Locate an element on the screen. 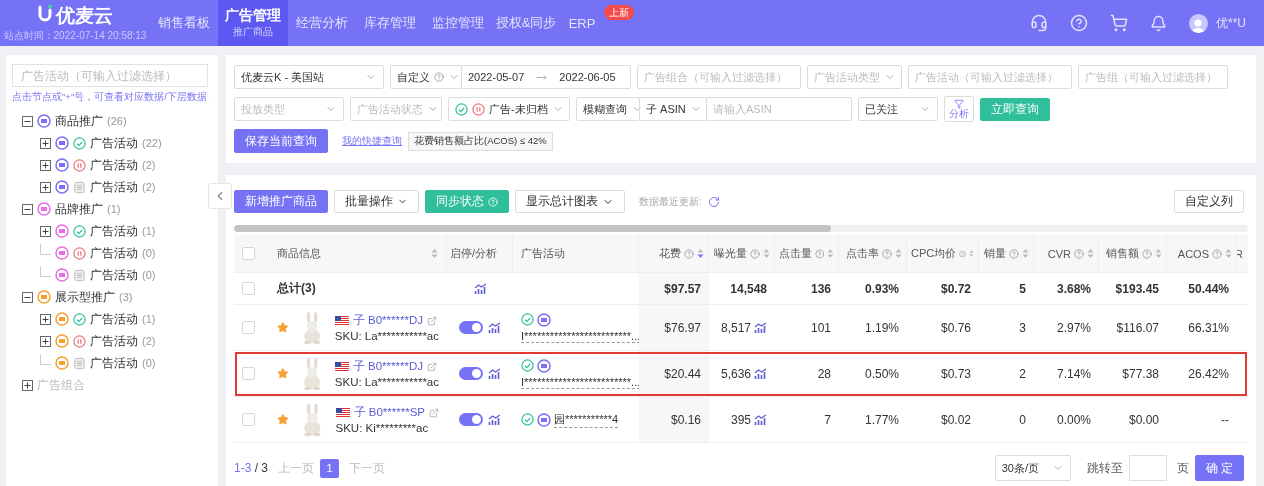  node-count: (26) is located at coordinates (117, 121).